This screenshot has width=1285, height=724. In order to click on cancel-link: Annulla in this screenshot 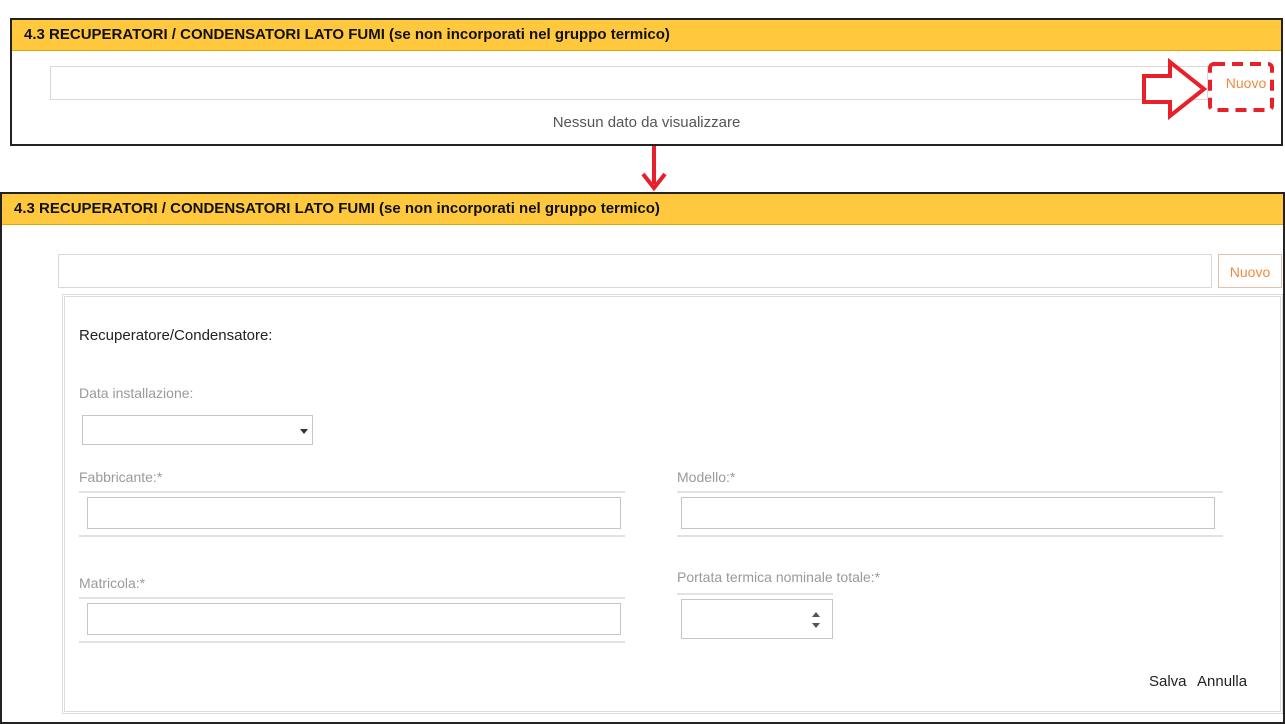, I will do `click(1222, 681)`.